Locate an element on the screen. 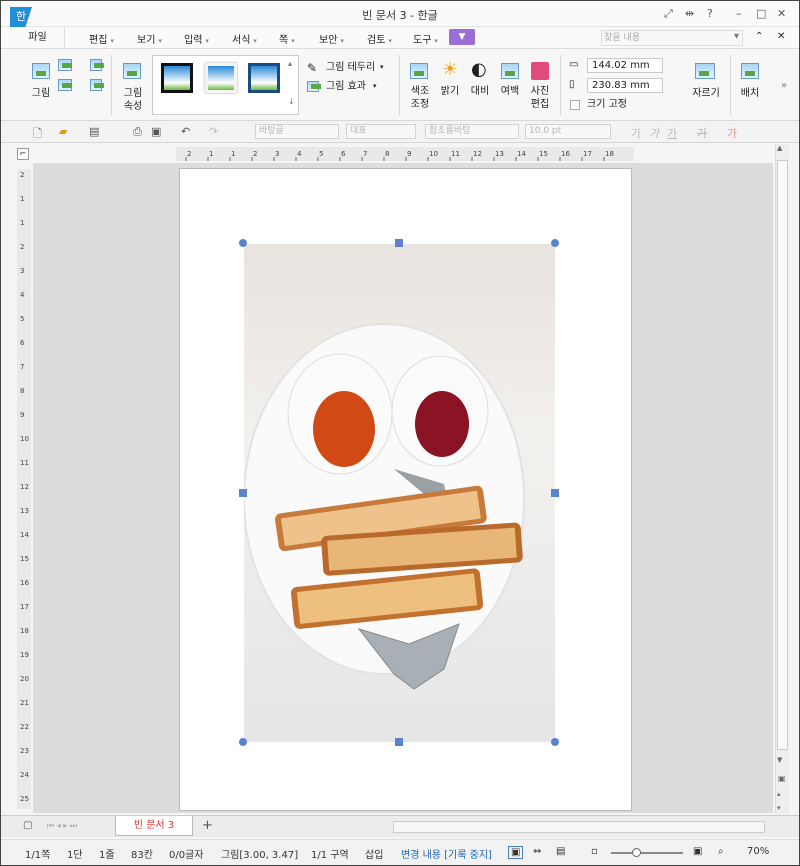 The width and height of the screenshot is (800, 866). preview-icon: ▣ is located at coordinates (156, 131).